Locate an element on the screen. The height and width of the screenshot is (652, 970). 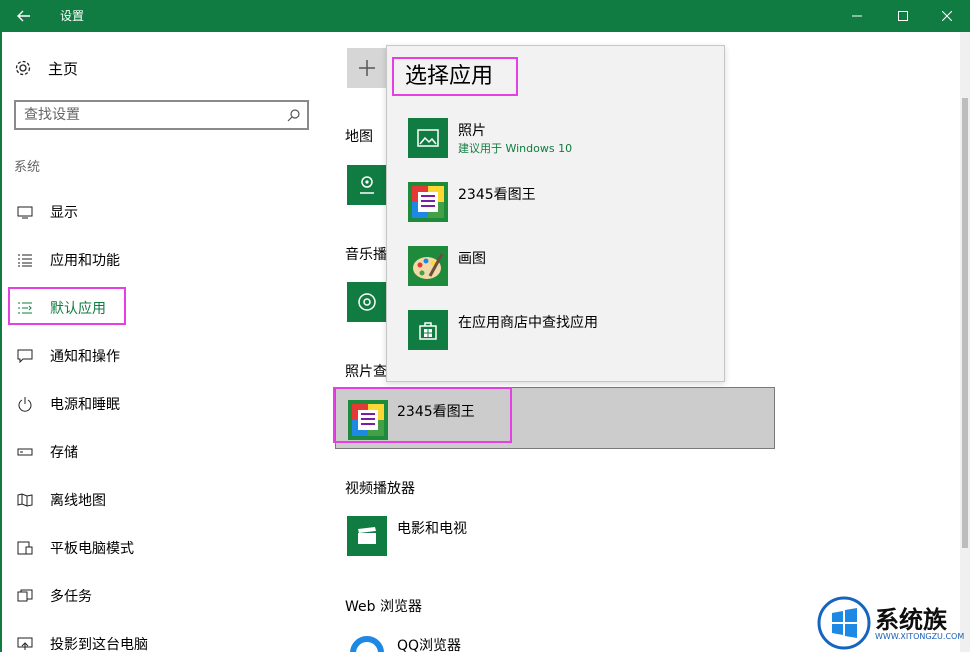
flyout-item-photos: 照片 建议用于 Windows 10 is located at coordinates (558, 140).